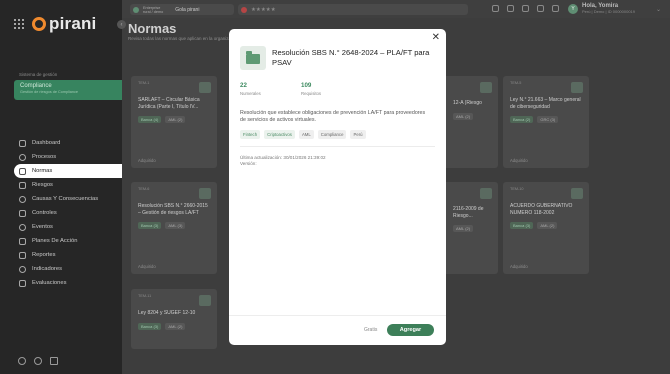  I want to click on sidebar-item-normas: Normas, so click(68, 171).